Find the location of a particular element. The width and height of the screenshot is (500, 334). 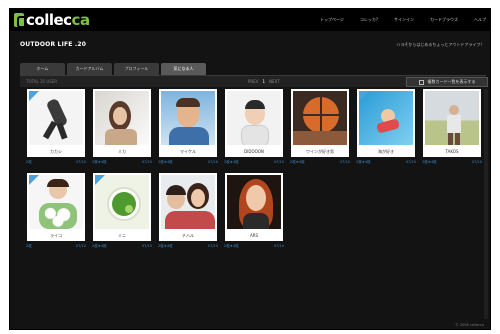

profile-card: ワインが好き男 2枚★4枚 07/10 is located at coordinates (320, 127).